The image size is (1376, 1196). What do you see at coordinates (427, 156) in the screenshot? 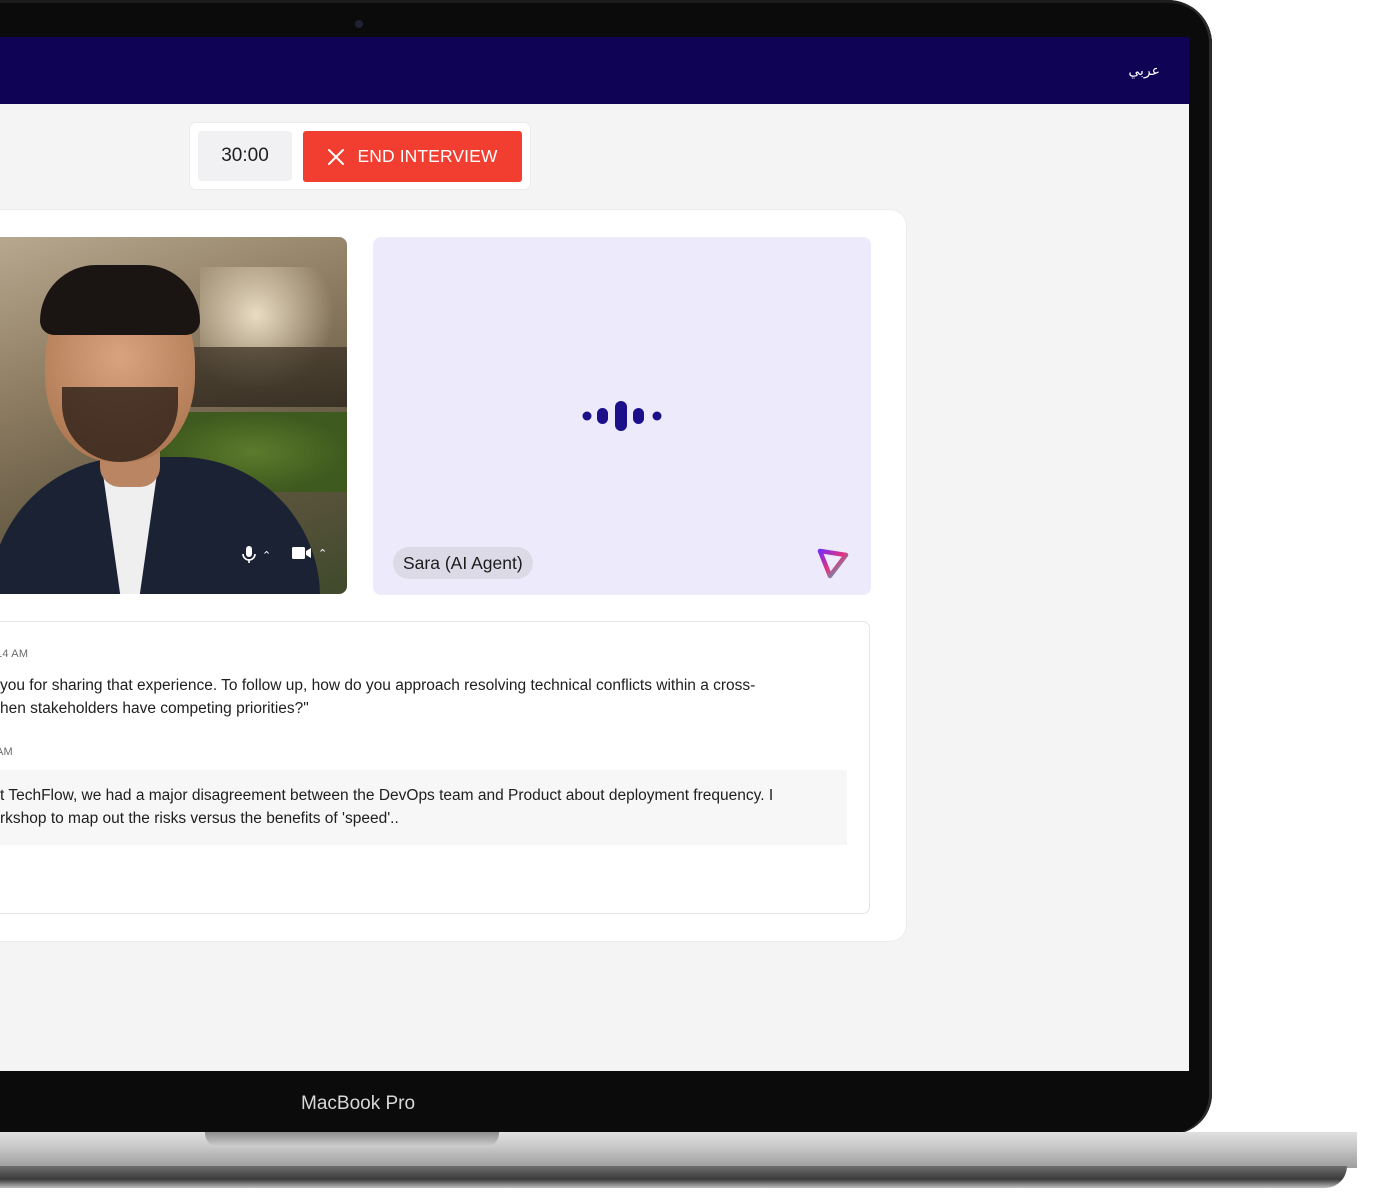
I see `end-interview-label: END INTERVIEW` at bounding box center [427, 156].